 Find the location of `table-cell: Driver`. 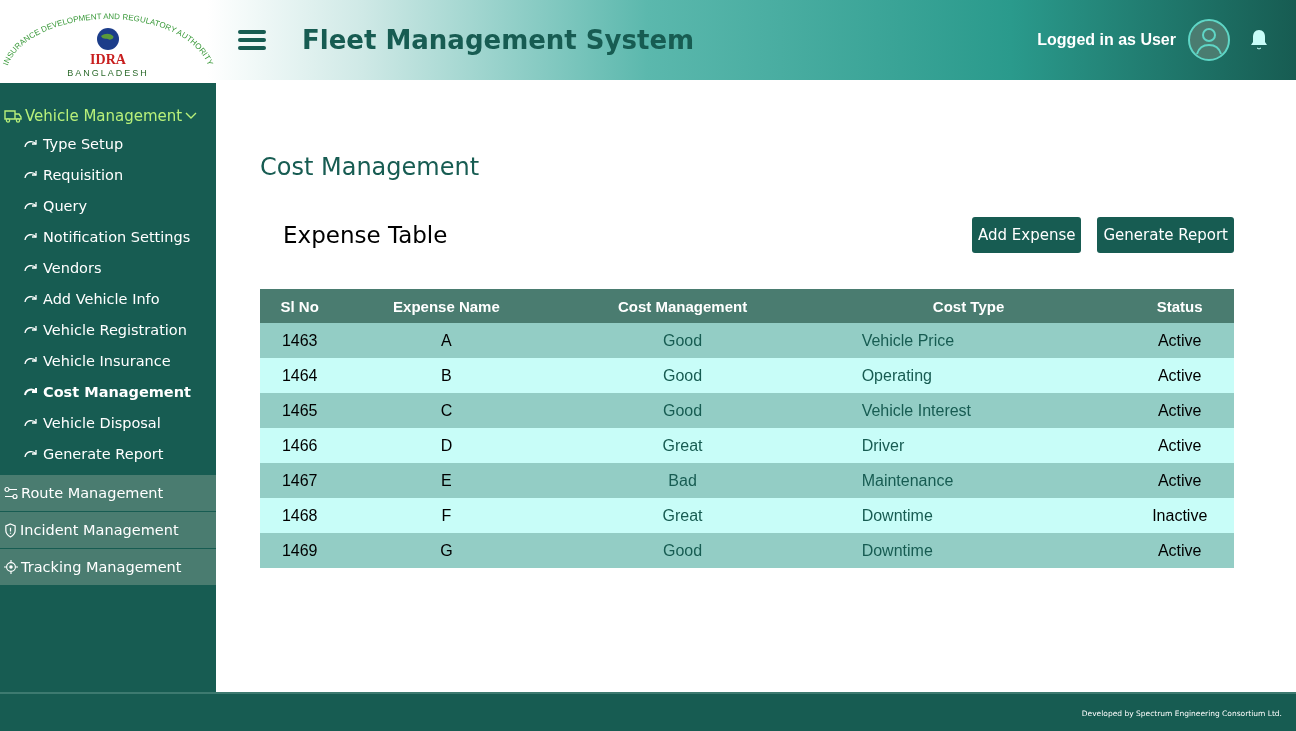

table-cell: Driver is located at coordinates (968, 445).